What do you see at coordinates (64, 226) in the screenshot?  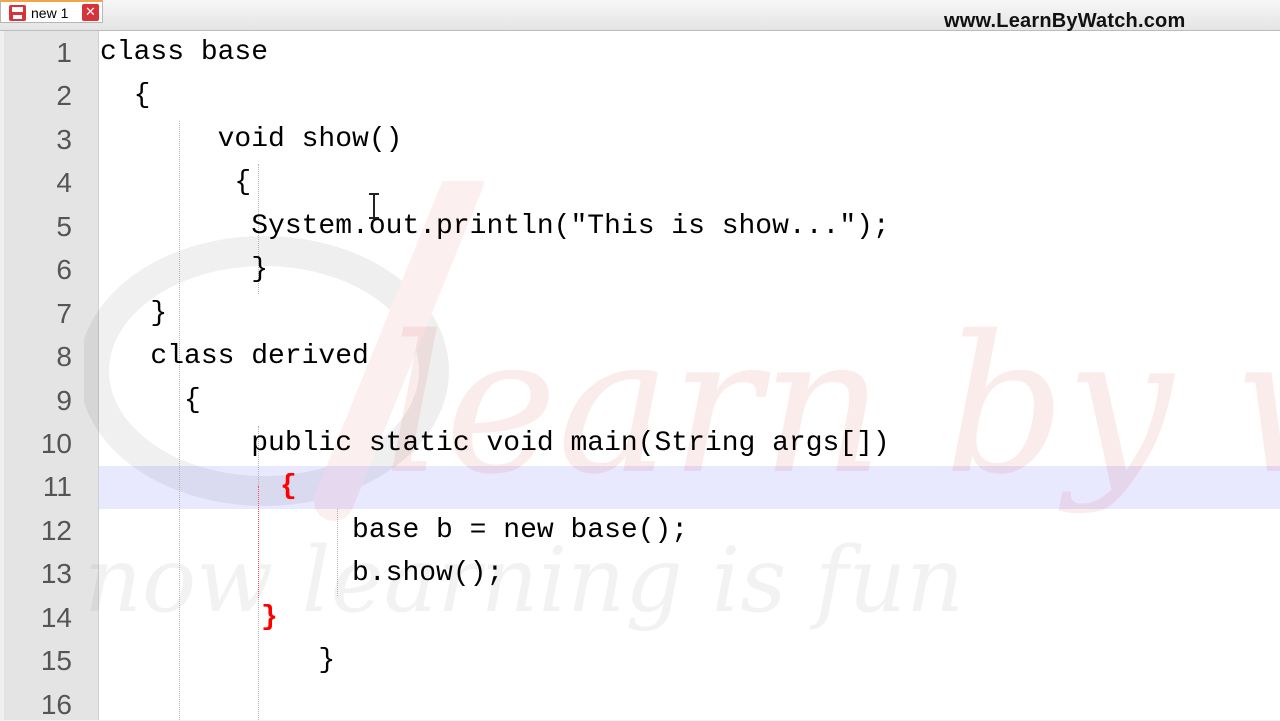 I see `line-number: 5` at bounding box center [64, 226].